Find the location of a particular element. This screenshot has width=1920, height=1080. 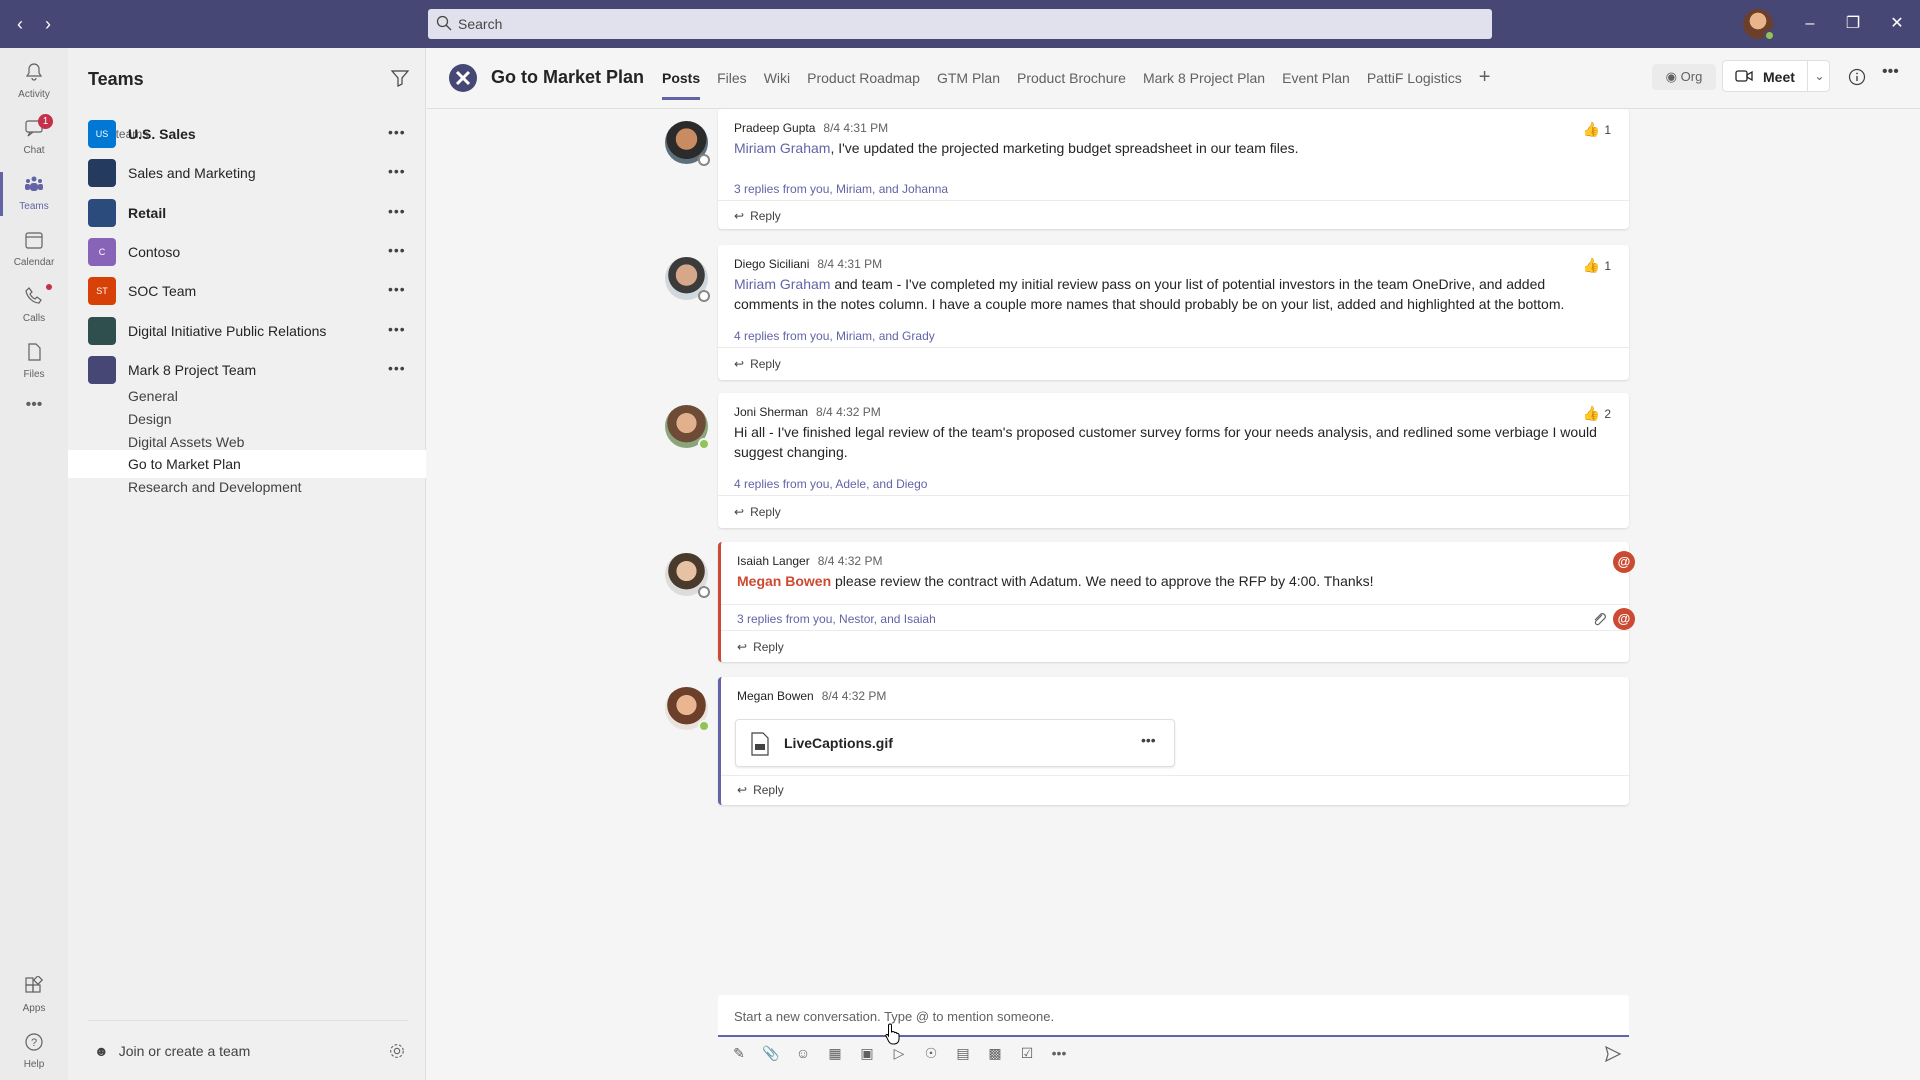

thumbs-up-icon: 👍 is located at coordinates (1591, 413).